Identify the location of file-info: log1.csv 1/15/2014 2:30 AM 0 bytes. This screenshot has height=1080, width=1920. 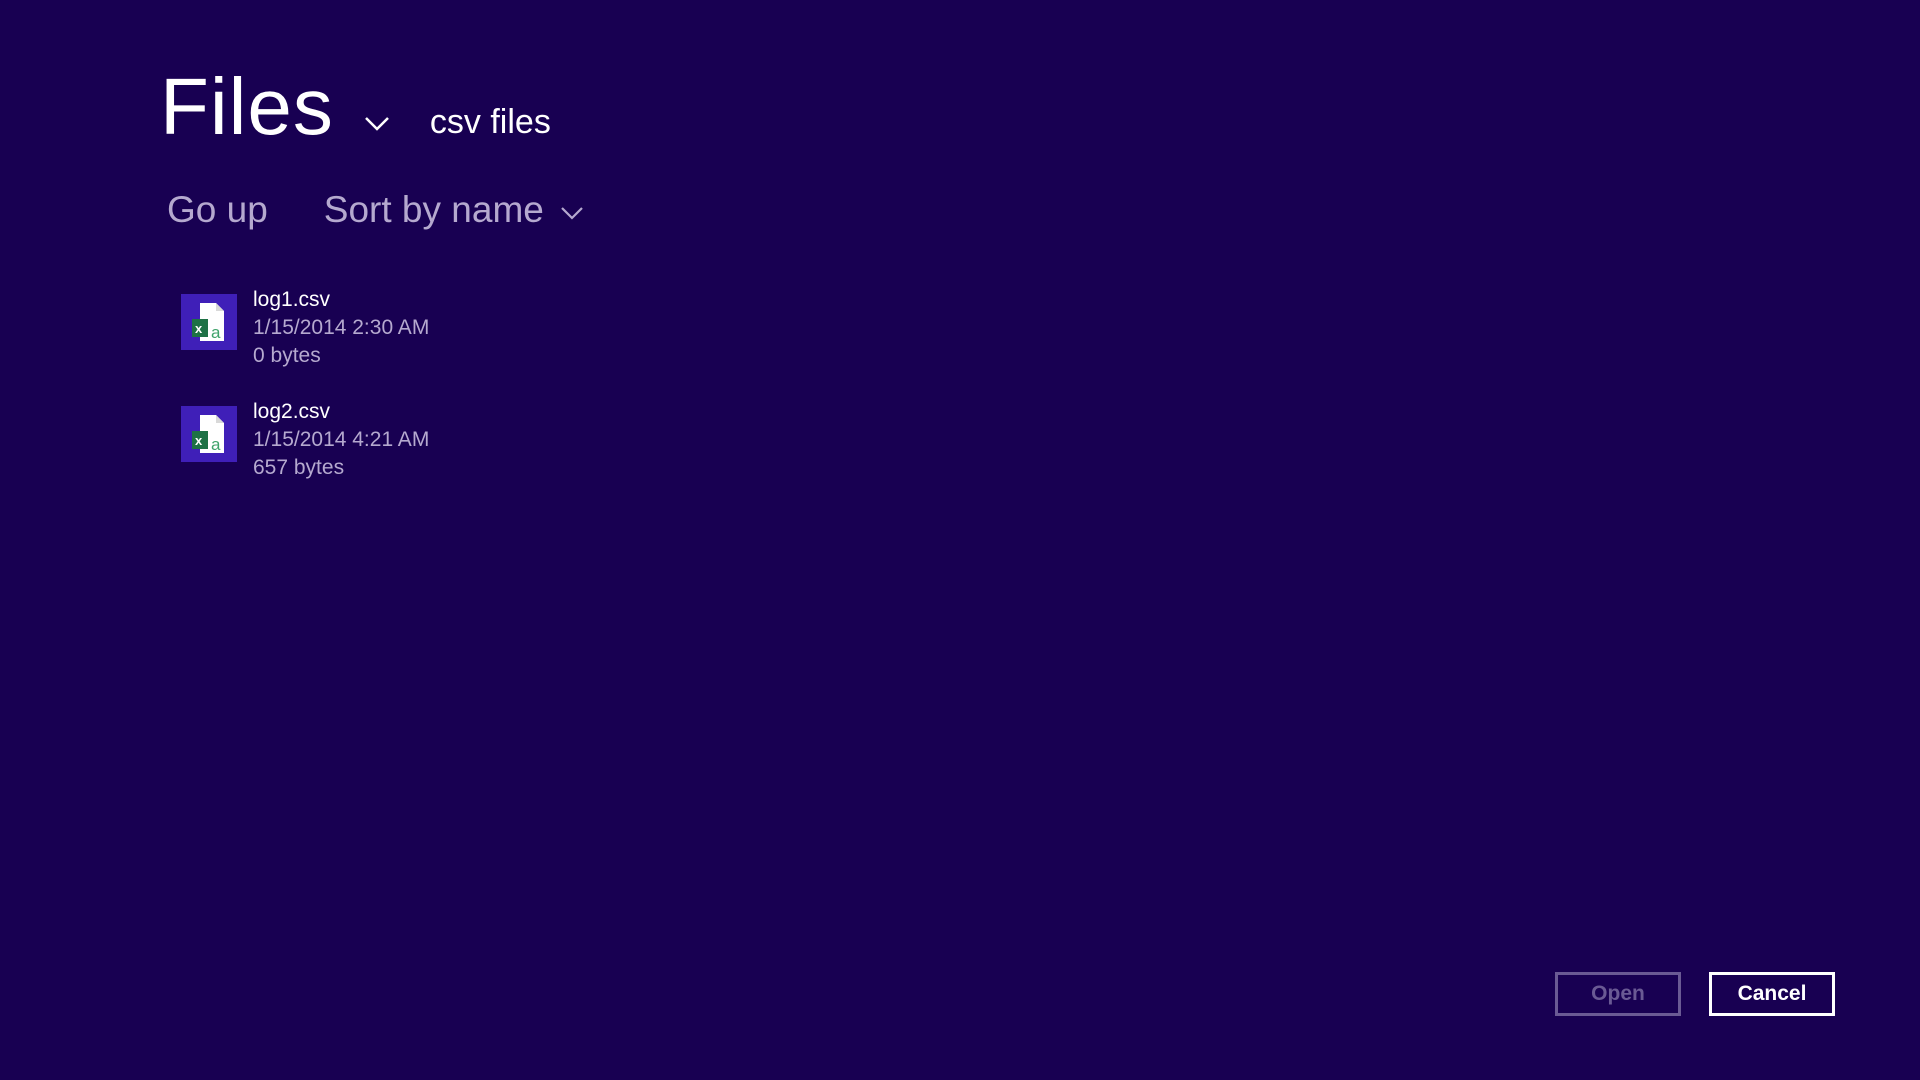
(341, 328).